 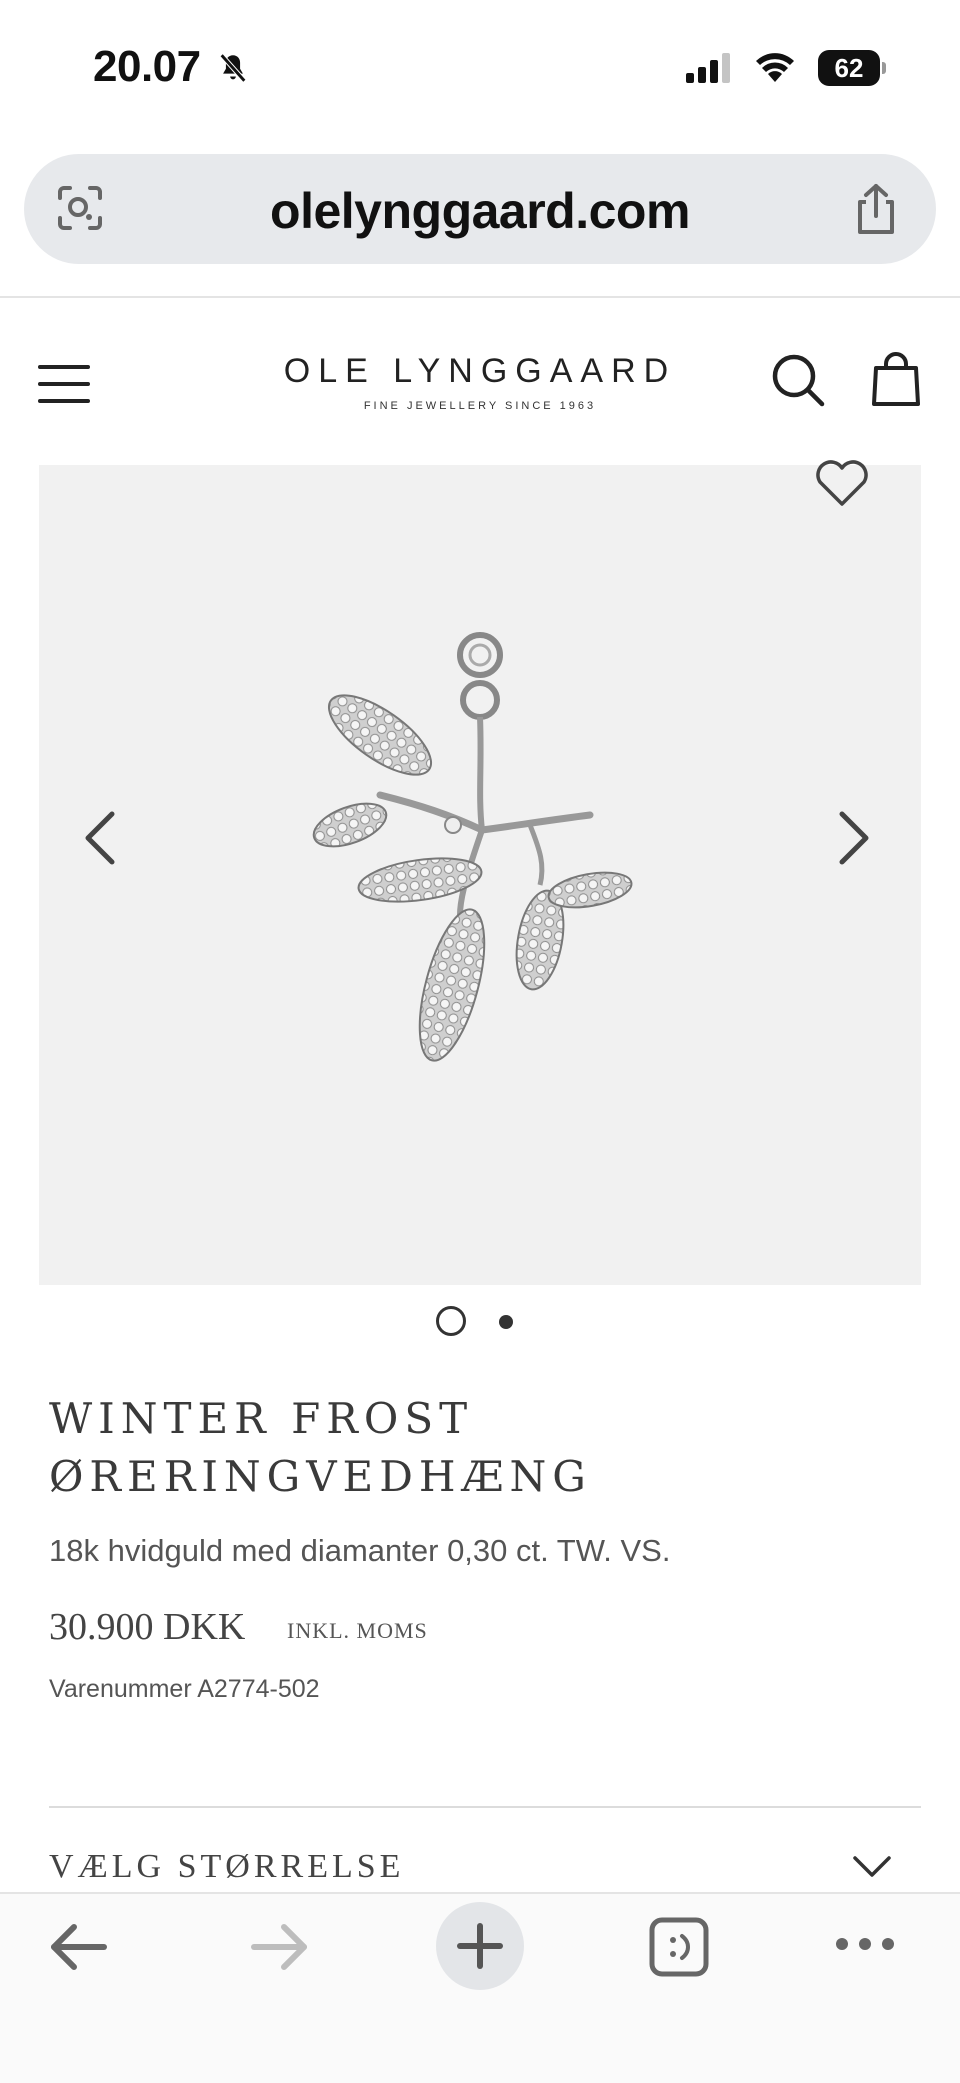 I want to click on forward-arrow-icon, so click(x=280, y=1949).